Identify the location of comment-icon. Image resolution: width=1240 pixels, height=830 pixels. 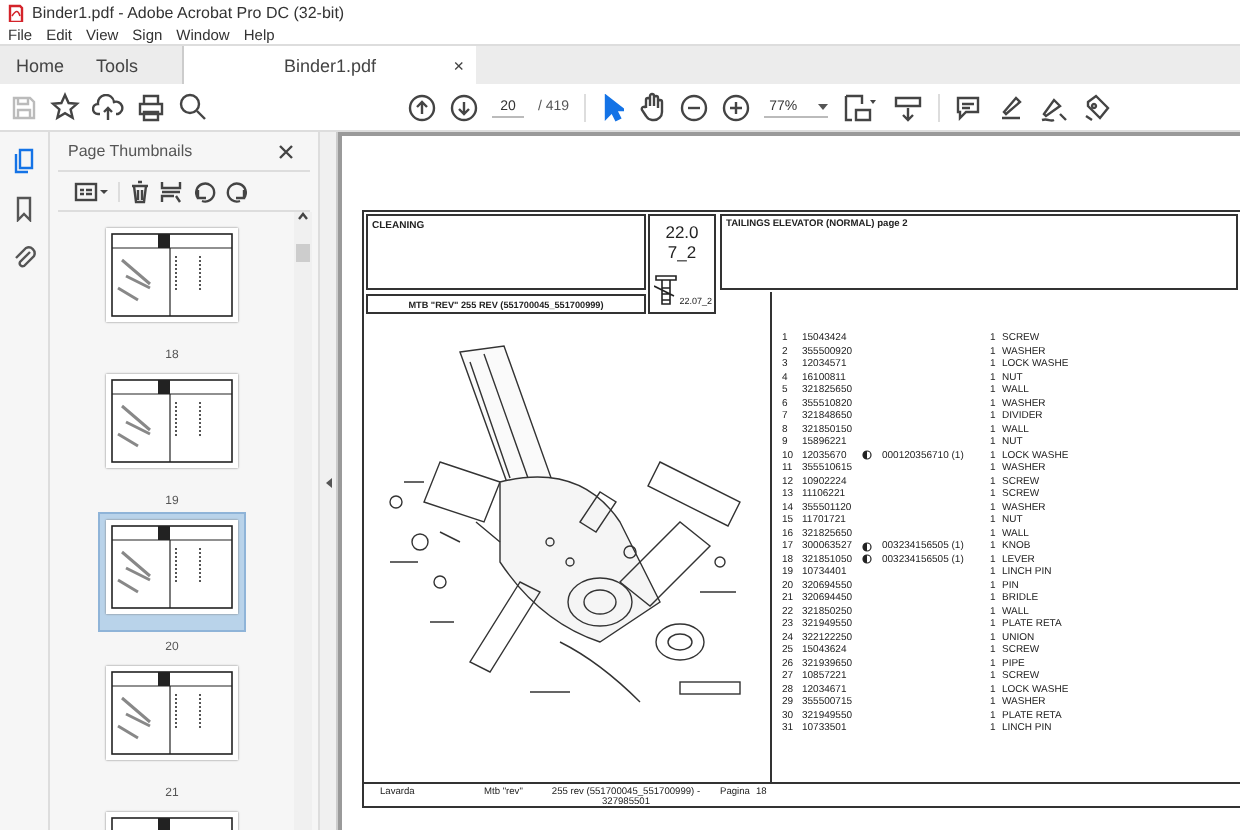
(967, 107).